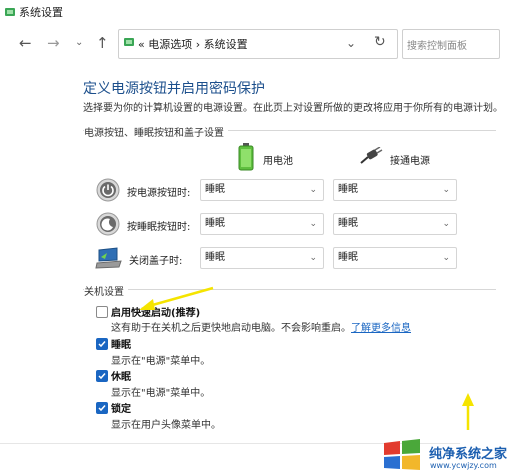 The image size is (520, 475). What do you see at coordinates (102, 43) in the screenshot?
I see `up-icon: ↑` at bounding box center [102, 43].